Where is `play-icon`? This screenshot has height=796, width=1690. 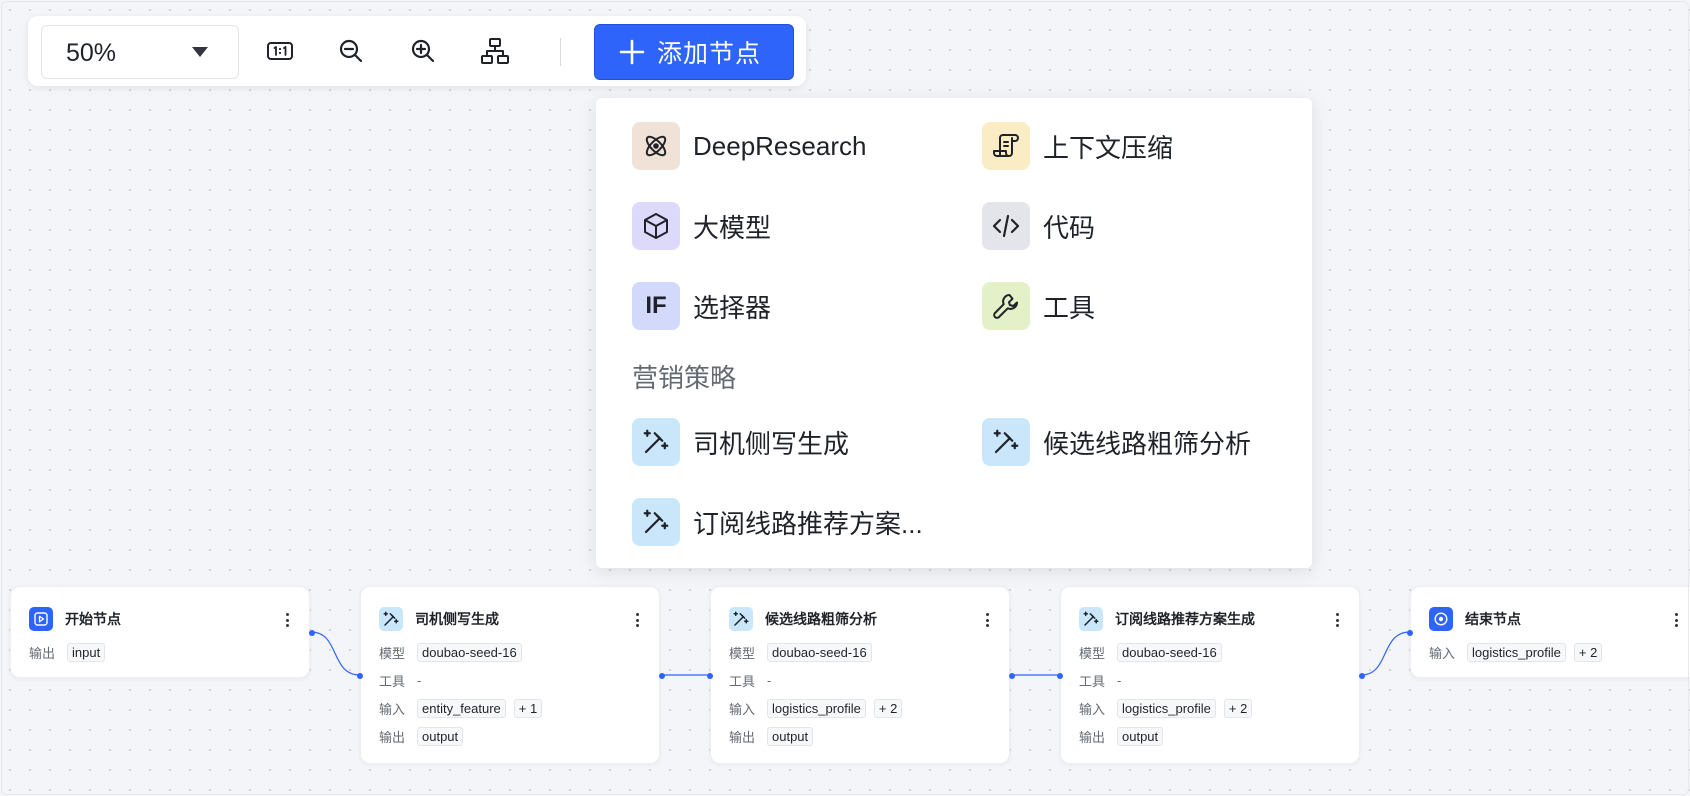
play-icon is located at coordinates (41, 619).